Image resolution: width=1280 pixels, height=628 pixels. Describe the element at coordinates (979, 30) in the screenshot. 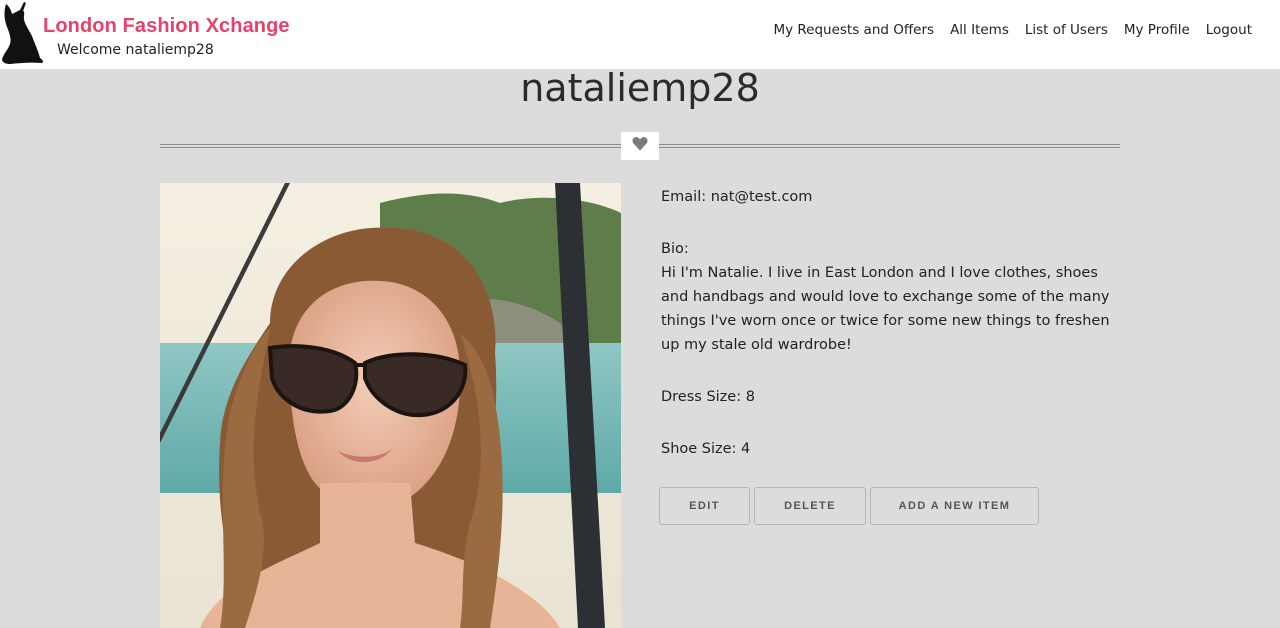

I see `nav-all-items: All Items` at that location.